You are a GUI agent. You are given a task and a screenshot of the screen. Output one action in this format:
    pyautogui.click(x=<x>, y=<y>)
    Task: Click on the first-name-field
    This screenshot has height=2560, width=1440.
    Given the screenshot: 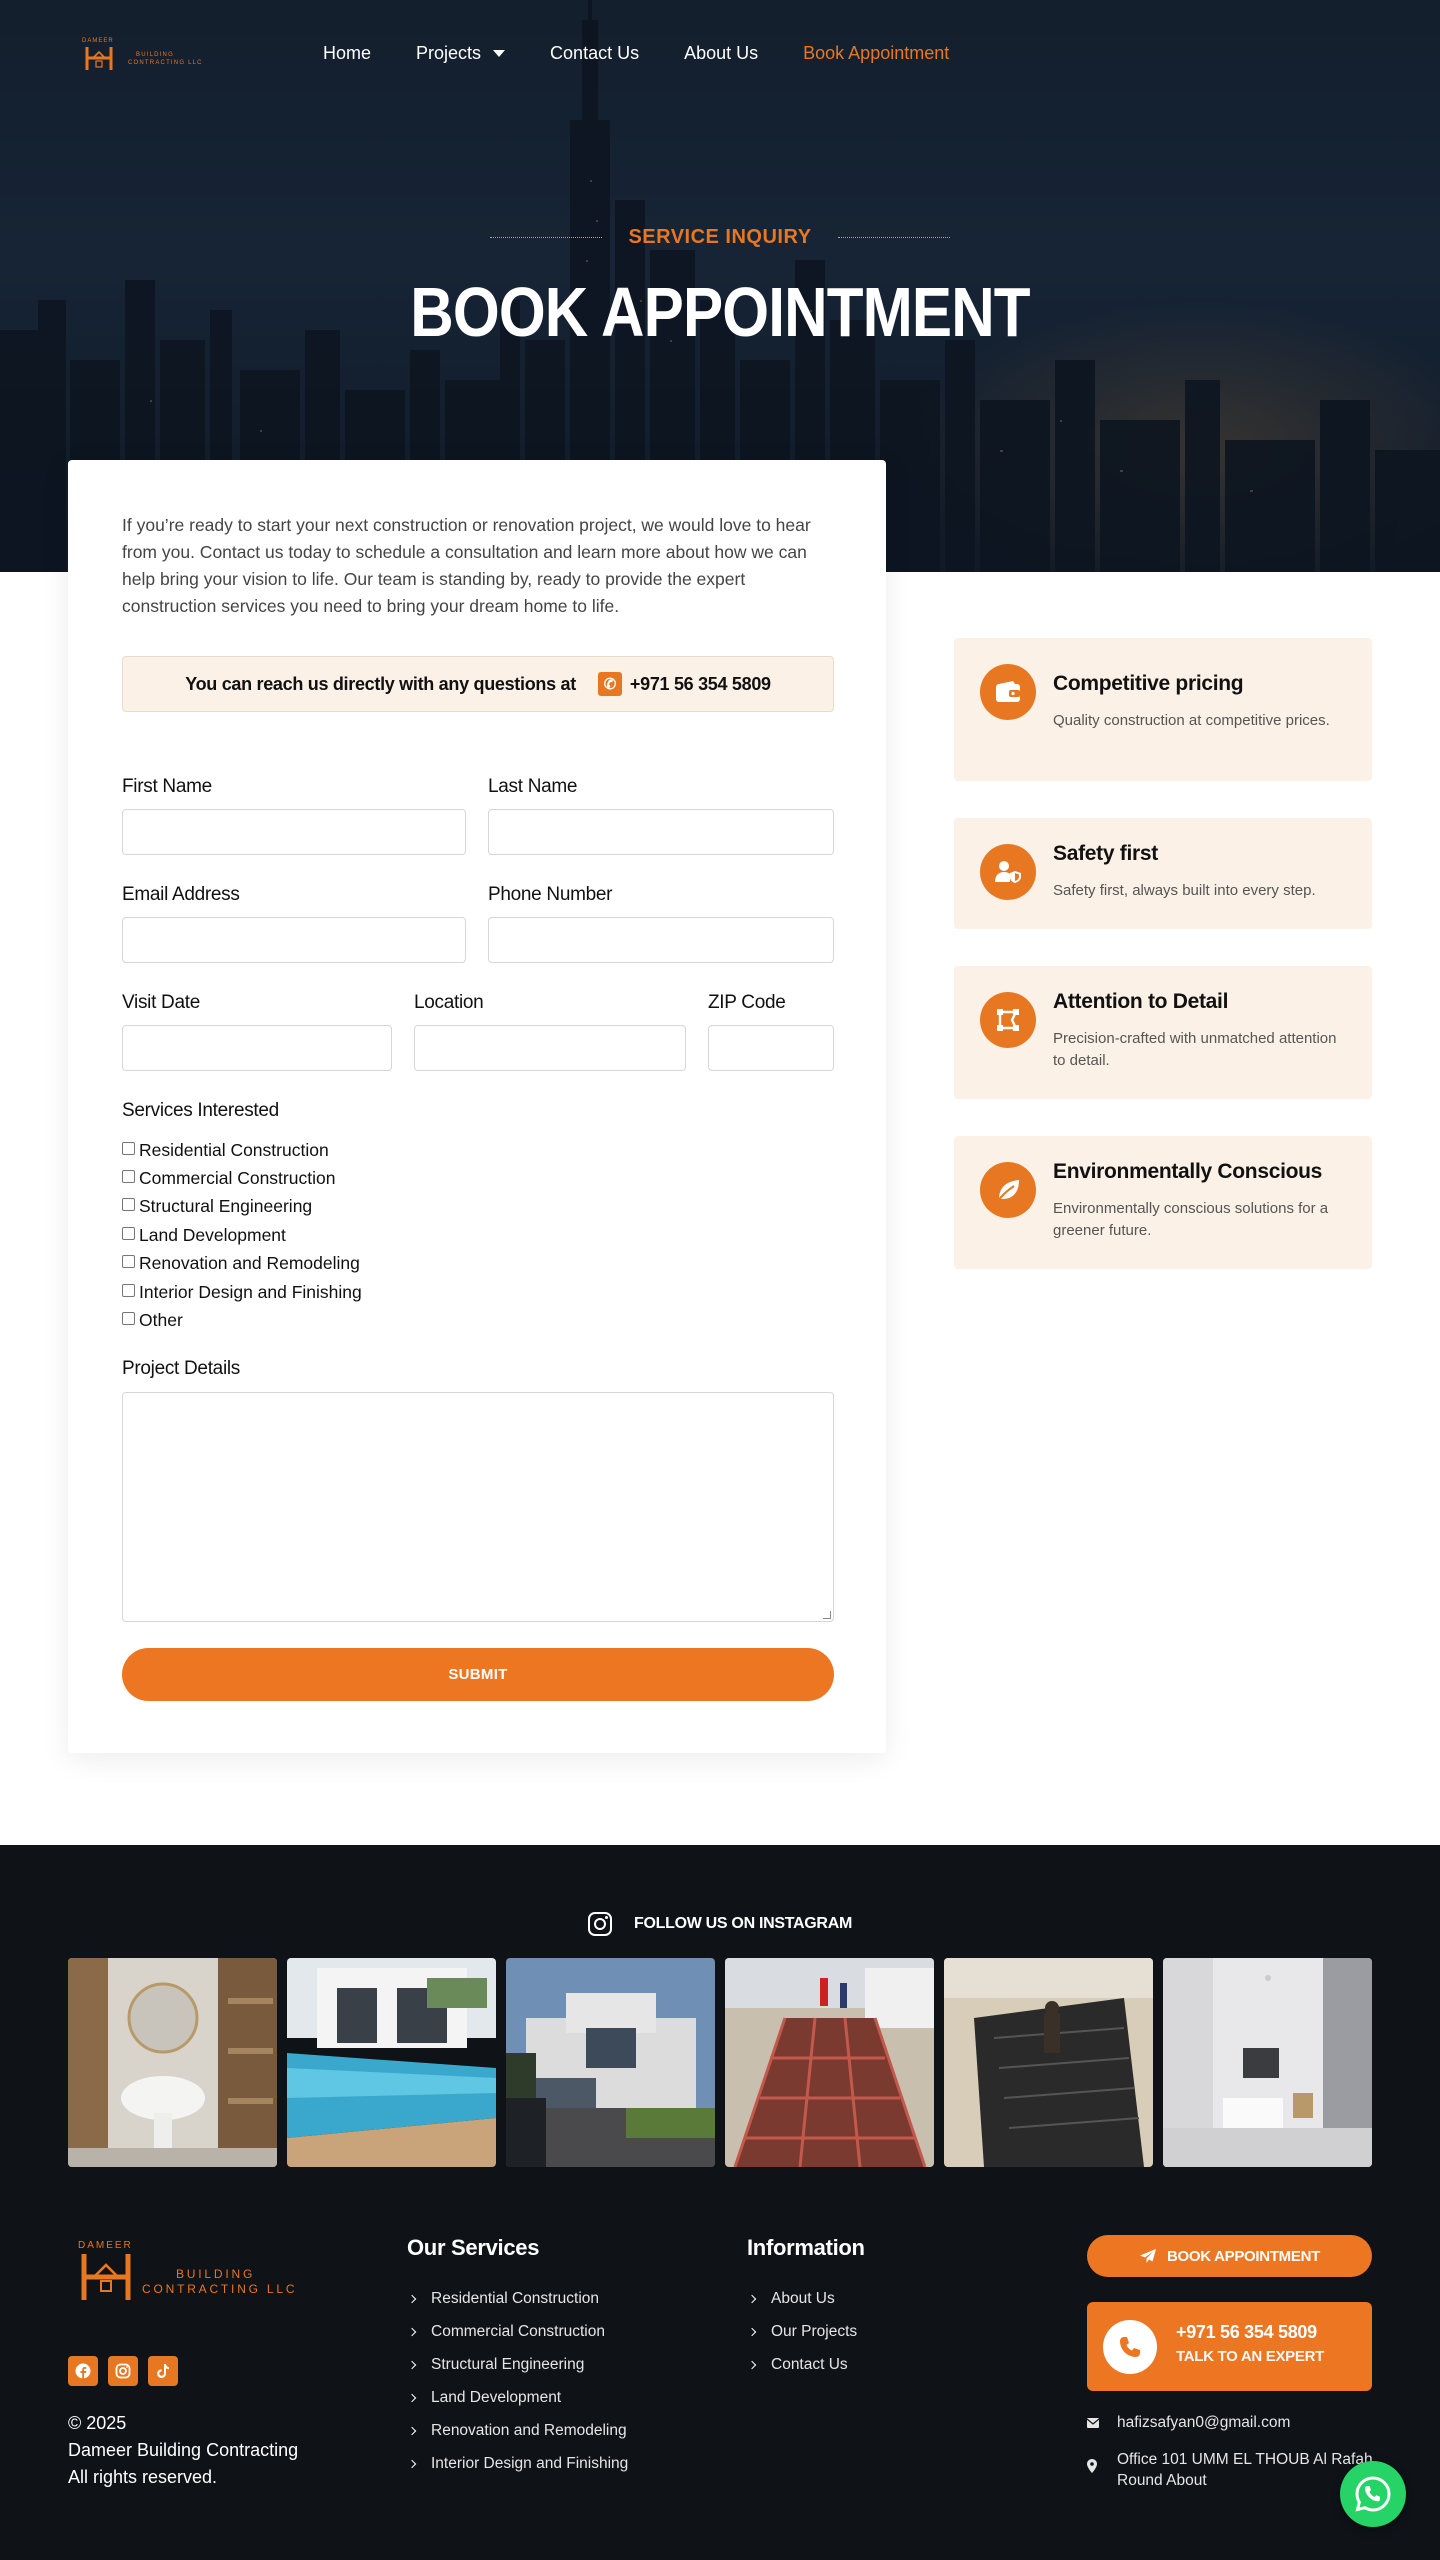 What is the action you would take?
    pyautogui.click(x=294, y=832)
    